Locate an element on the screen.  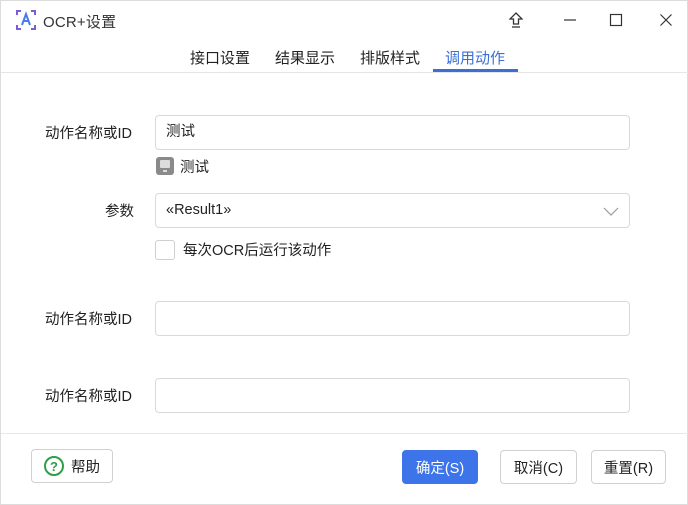
close-icon is located at coordinates (666, 20).